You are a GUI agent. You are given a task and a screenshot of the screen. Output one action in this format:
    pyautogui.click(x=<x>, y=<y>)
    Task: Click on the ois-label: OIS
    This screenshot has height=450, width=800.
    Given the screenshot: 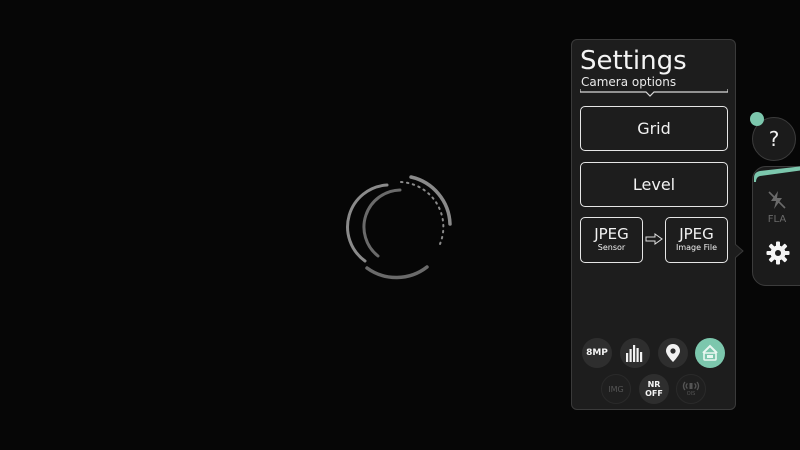 What is the action you would take?
    pyautogui.click(x=691, y=394)
    